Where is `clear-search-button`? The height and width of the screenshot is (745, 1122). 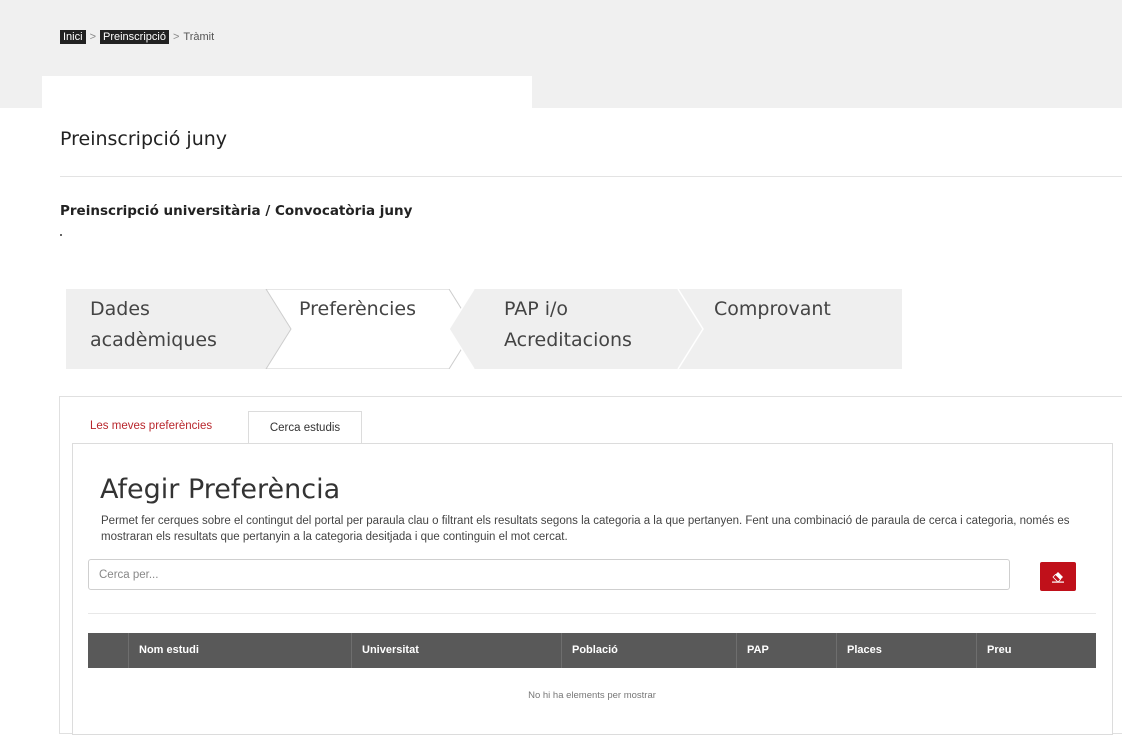
clear-search-button is located at coordinates (1058, 576).